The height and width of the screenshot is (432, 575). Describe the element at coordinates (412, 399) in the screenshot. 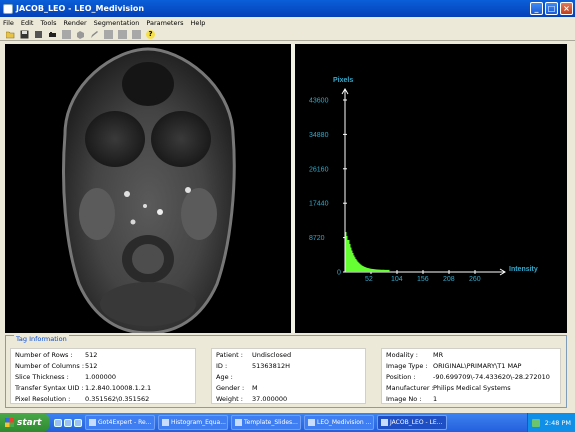

I see `tag-row: Image No :1` at that location.